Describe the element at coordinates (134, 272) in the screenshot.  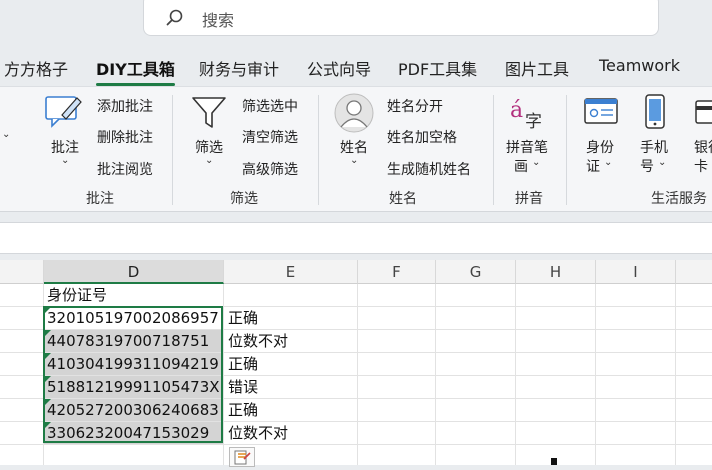
I see `column-header-d: D` at that location.